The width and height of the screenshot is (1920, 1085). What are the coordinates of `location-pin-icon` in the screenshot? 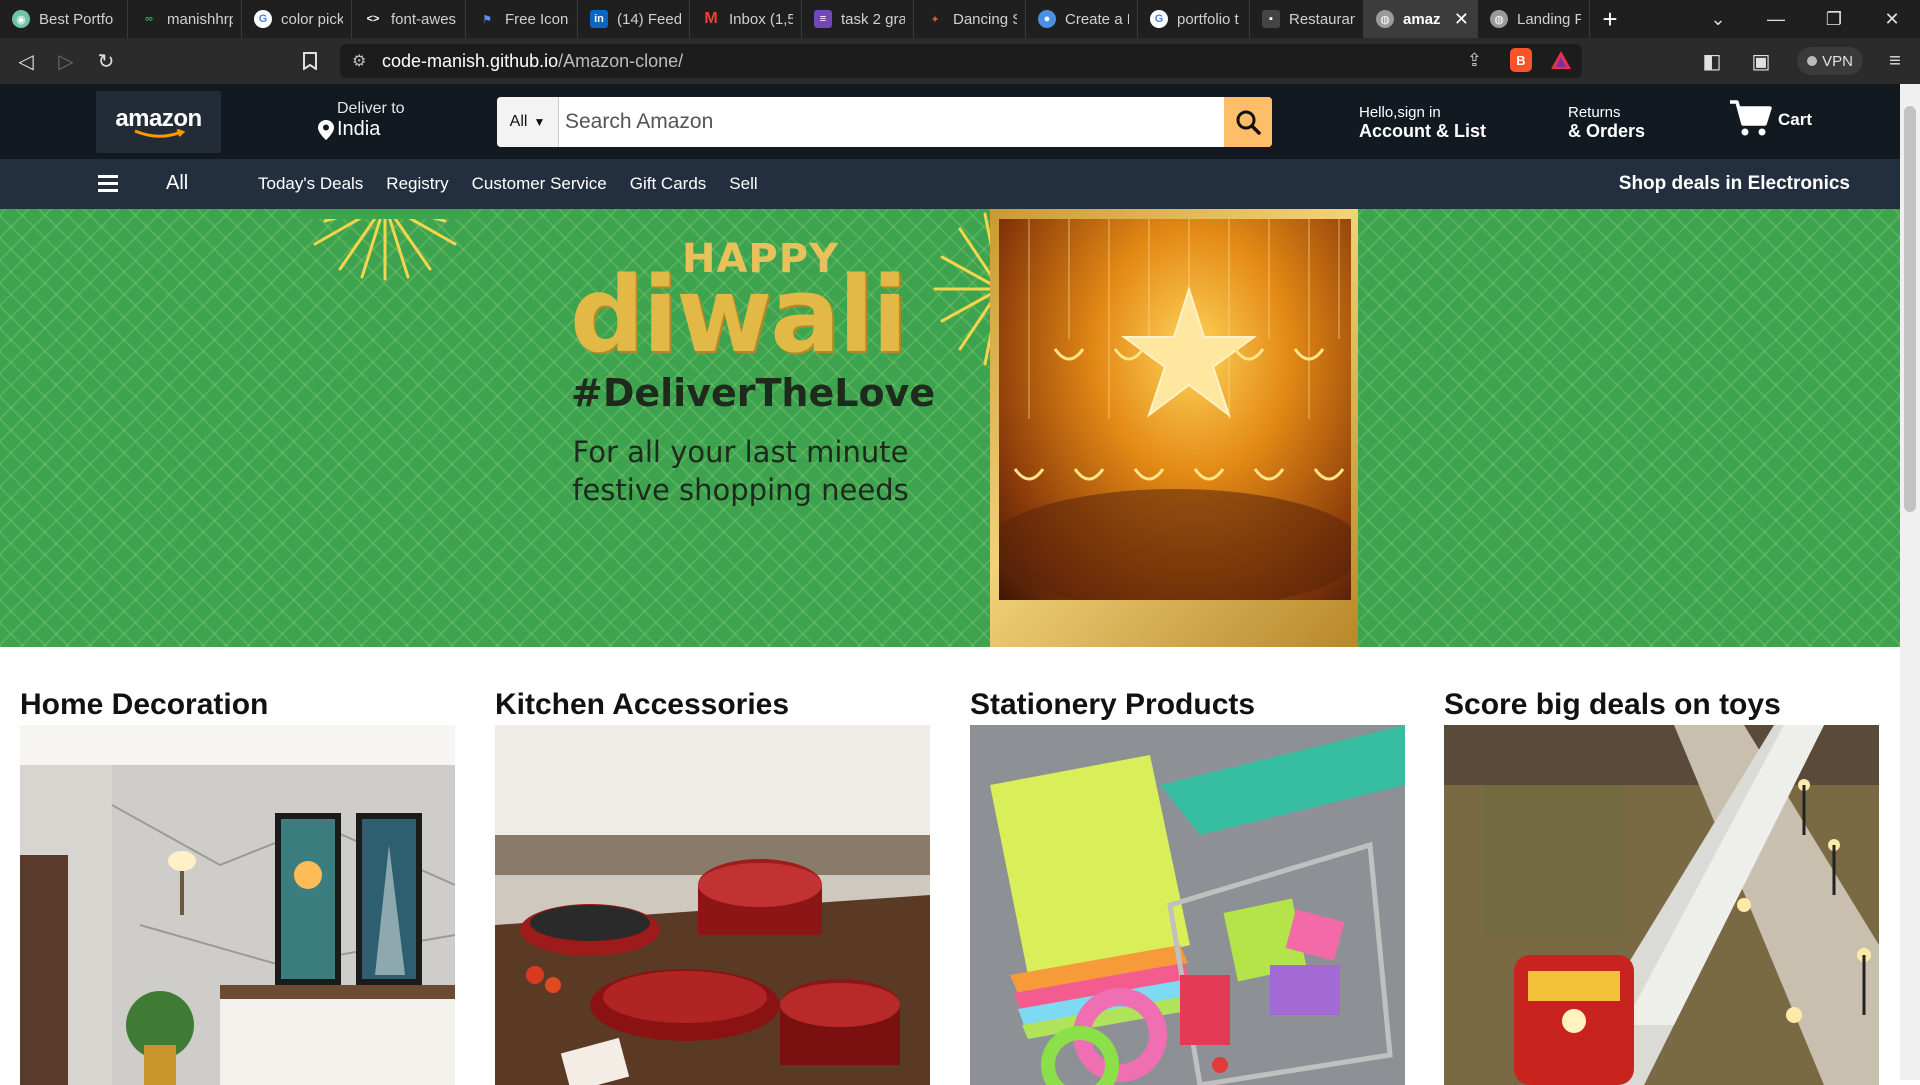 It's located at (326, 129).